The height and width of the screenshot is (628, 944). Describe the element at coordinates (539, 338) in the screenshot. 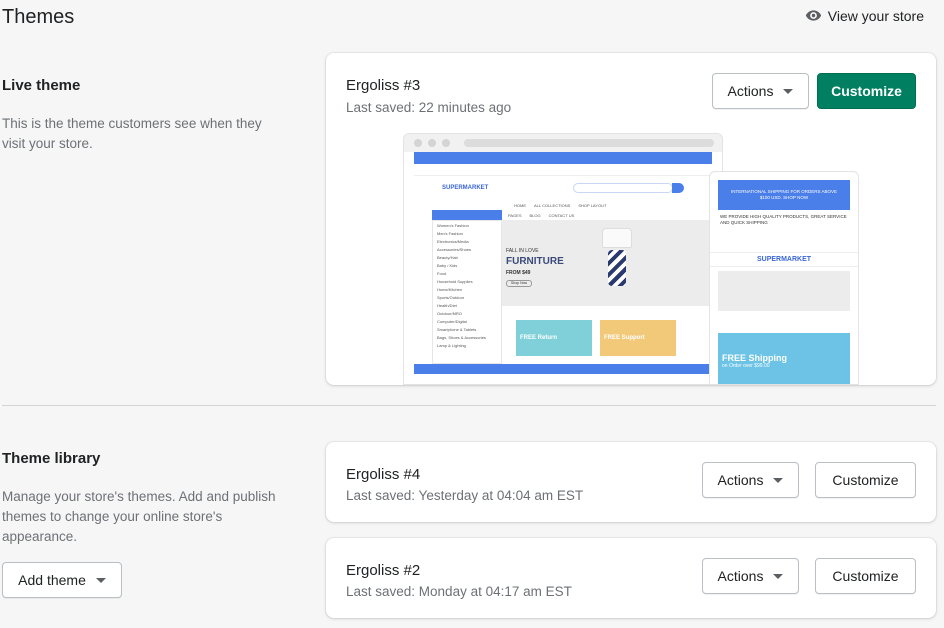

I see `preview-free-returns: FREE Return` at that location.